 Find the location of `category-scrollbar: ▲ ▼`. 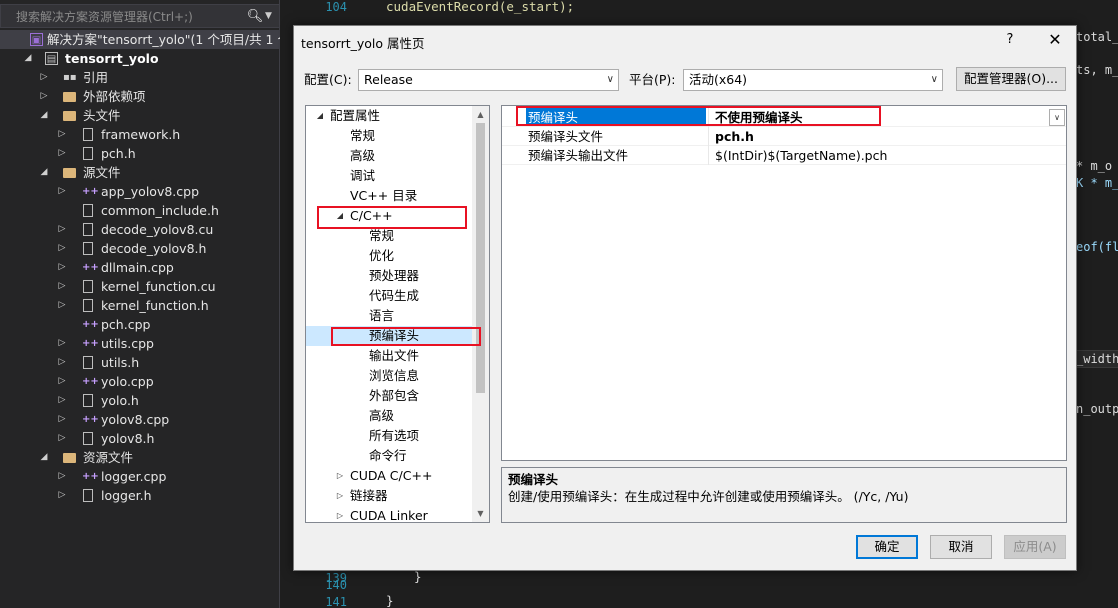

category-scrollbar: ▲ ▼ is located at coordinates (480, 314).